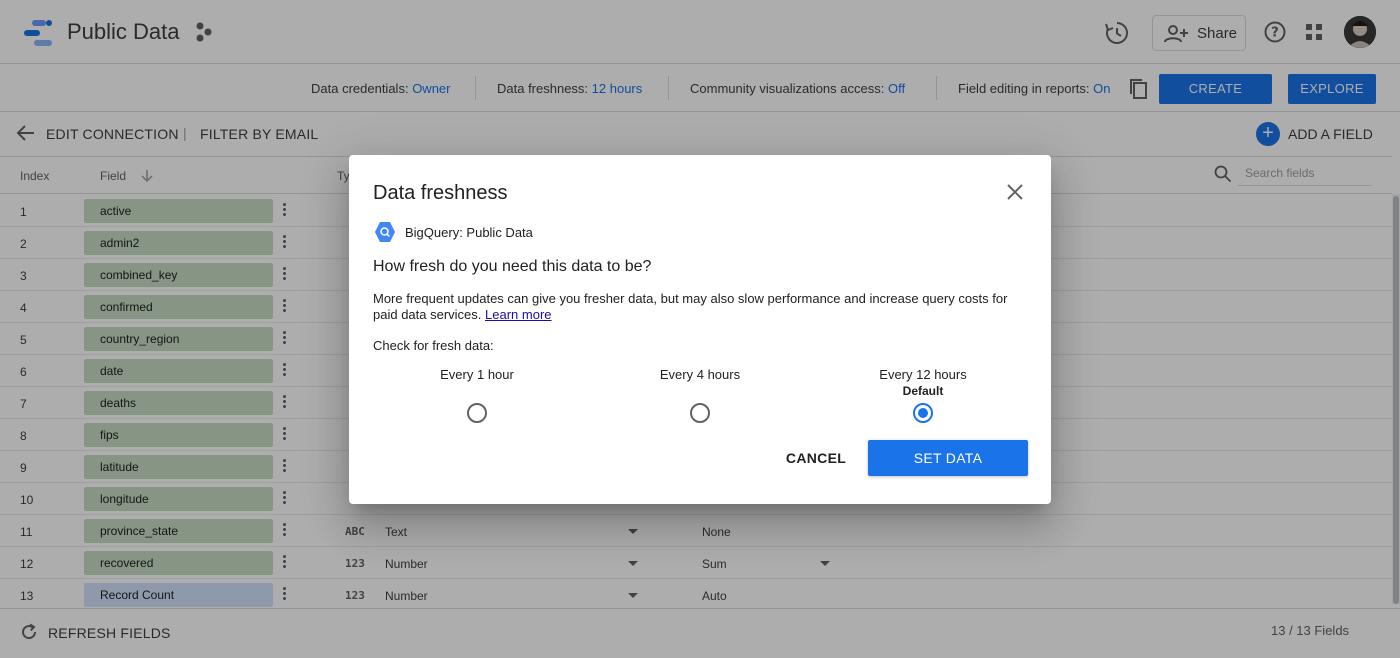 This screenshot has width=1400, height=658. I want to click on option-label: Every 12 hours, so click(923, 374).